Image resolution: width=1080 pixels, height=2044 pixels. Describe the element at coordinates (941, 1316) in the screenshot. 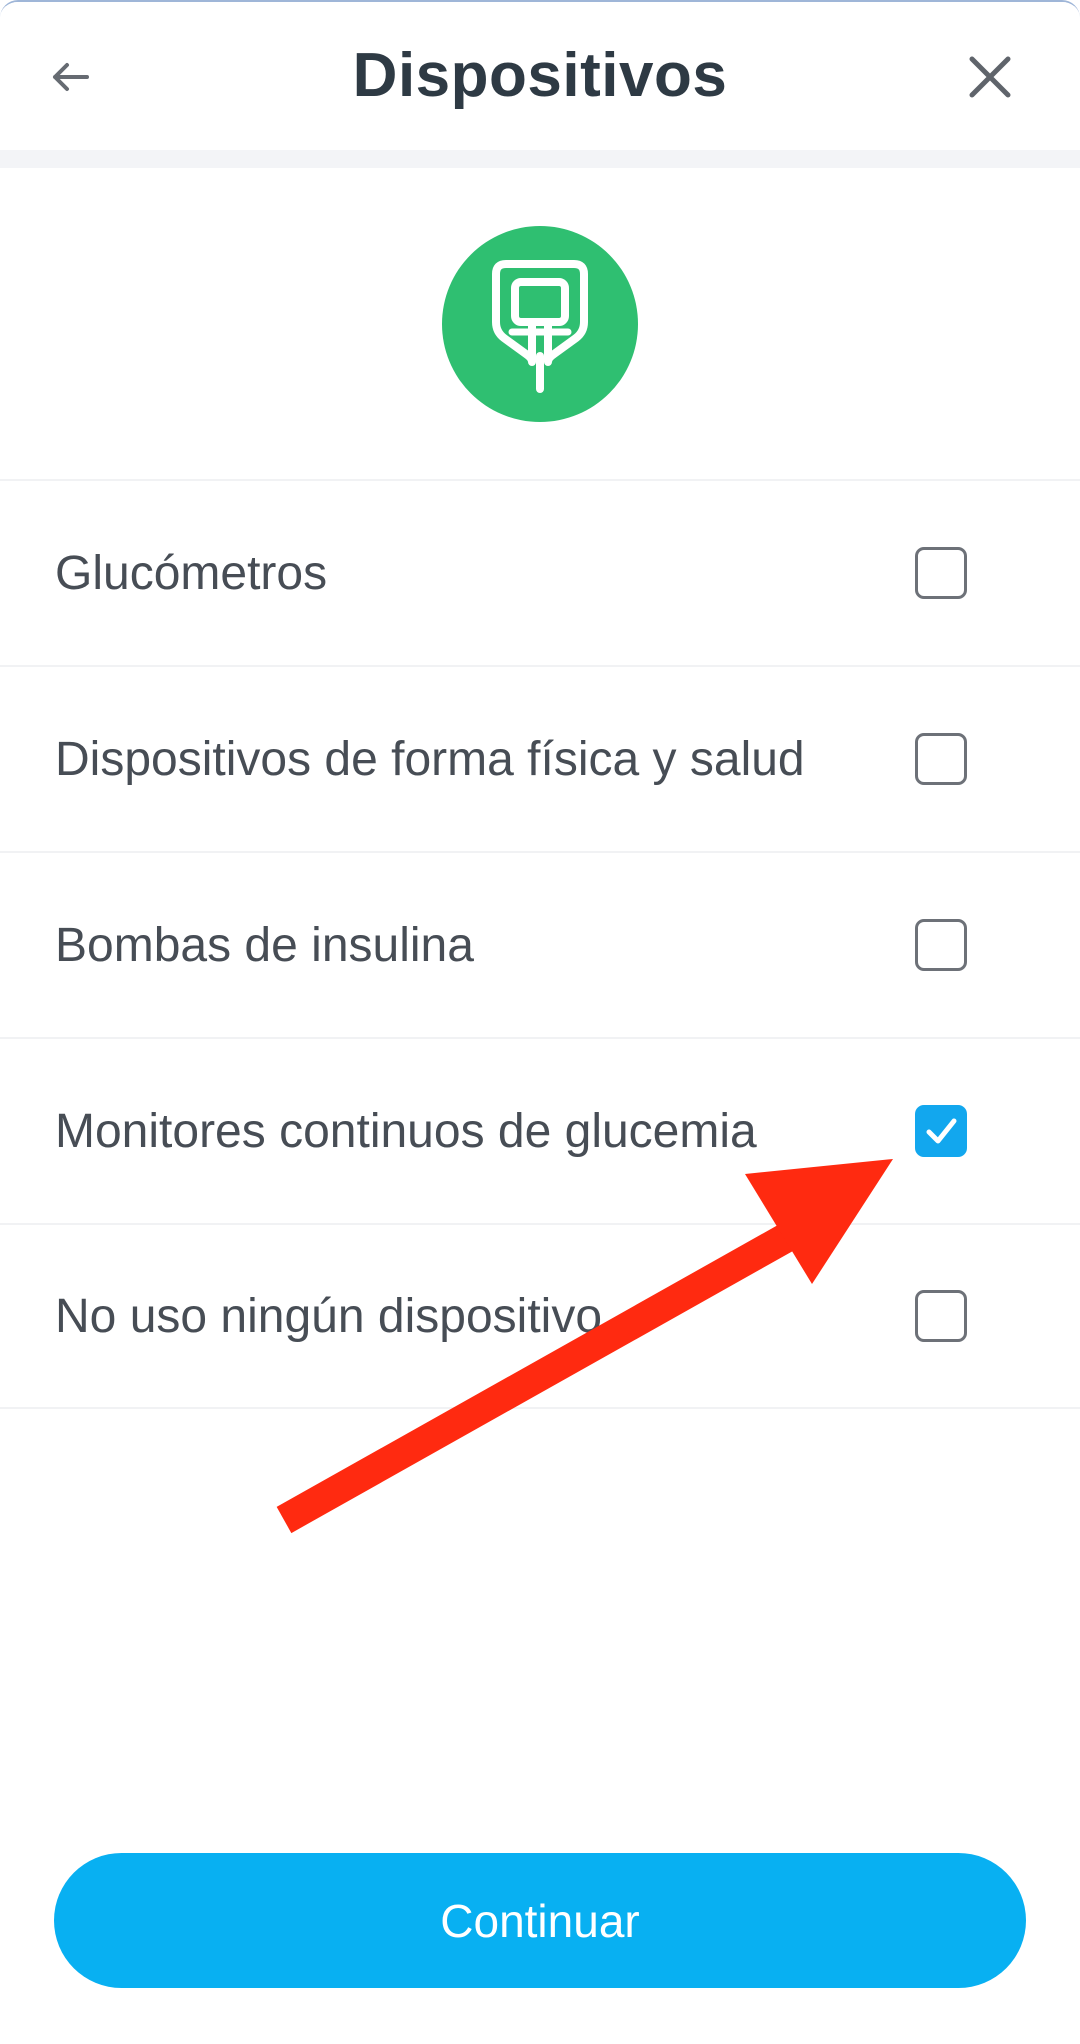

I see `checkbox-no-device` at that location.